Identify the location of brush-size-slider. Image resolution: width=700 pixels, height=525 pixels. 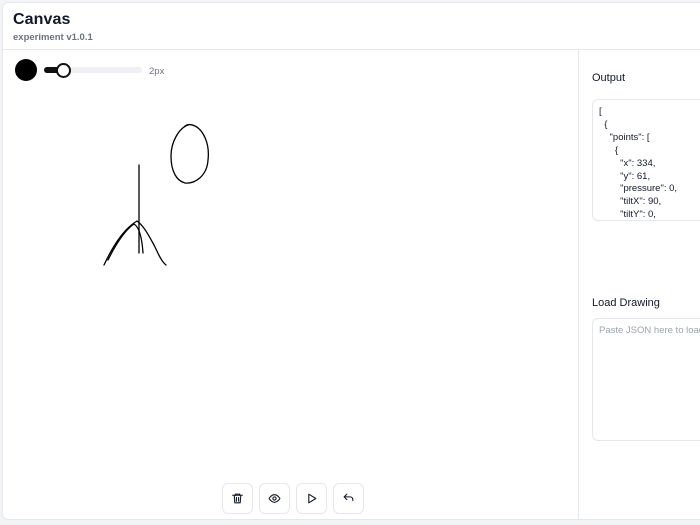
(93, 70).